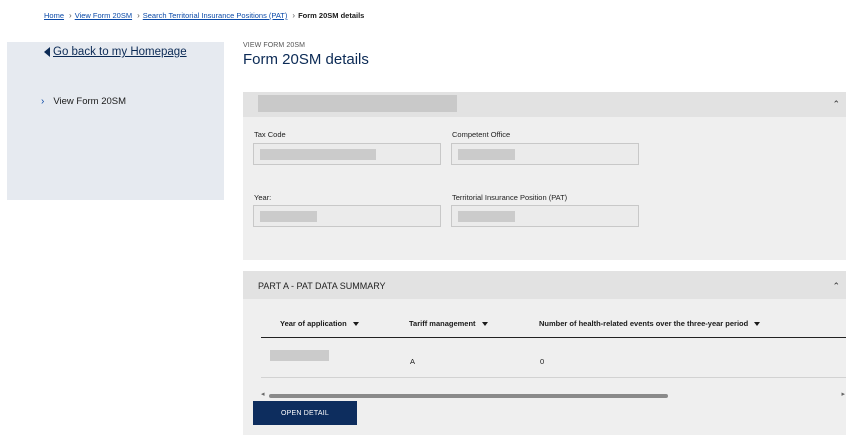  I want to click on masked-header-value, so click(357, 103).